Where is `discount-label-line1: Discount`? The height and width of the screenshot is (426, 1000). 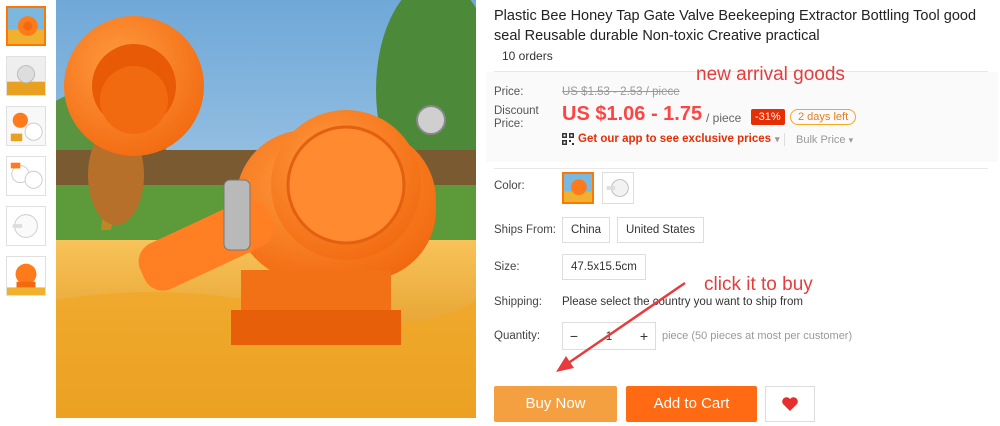 discount-label-line1: Discount is located at coordinates (516, 111).